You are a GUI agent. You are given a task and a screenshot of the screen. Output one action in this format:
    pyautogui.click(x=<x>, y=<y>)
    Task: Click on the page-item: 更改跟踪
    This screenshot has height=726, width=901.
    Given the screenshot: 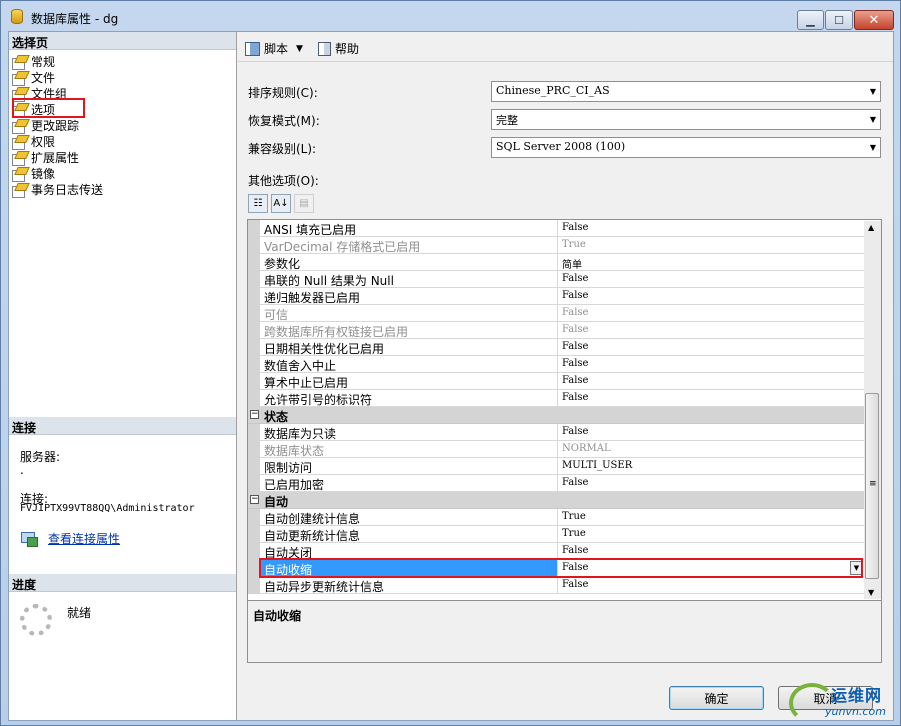 What is the action you would take?
    pyautogui.click(x=57, y=125)
    